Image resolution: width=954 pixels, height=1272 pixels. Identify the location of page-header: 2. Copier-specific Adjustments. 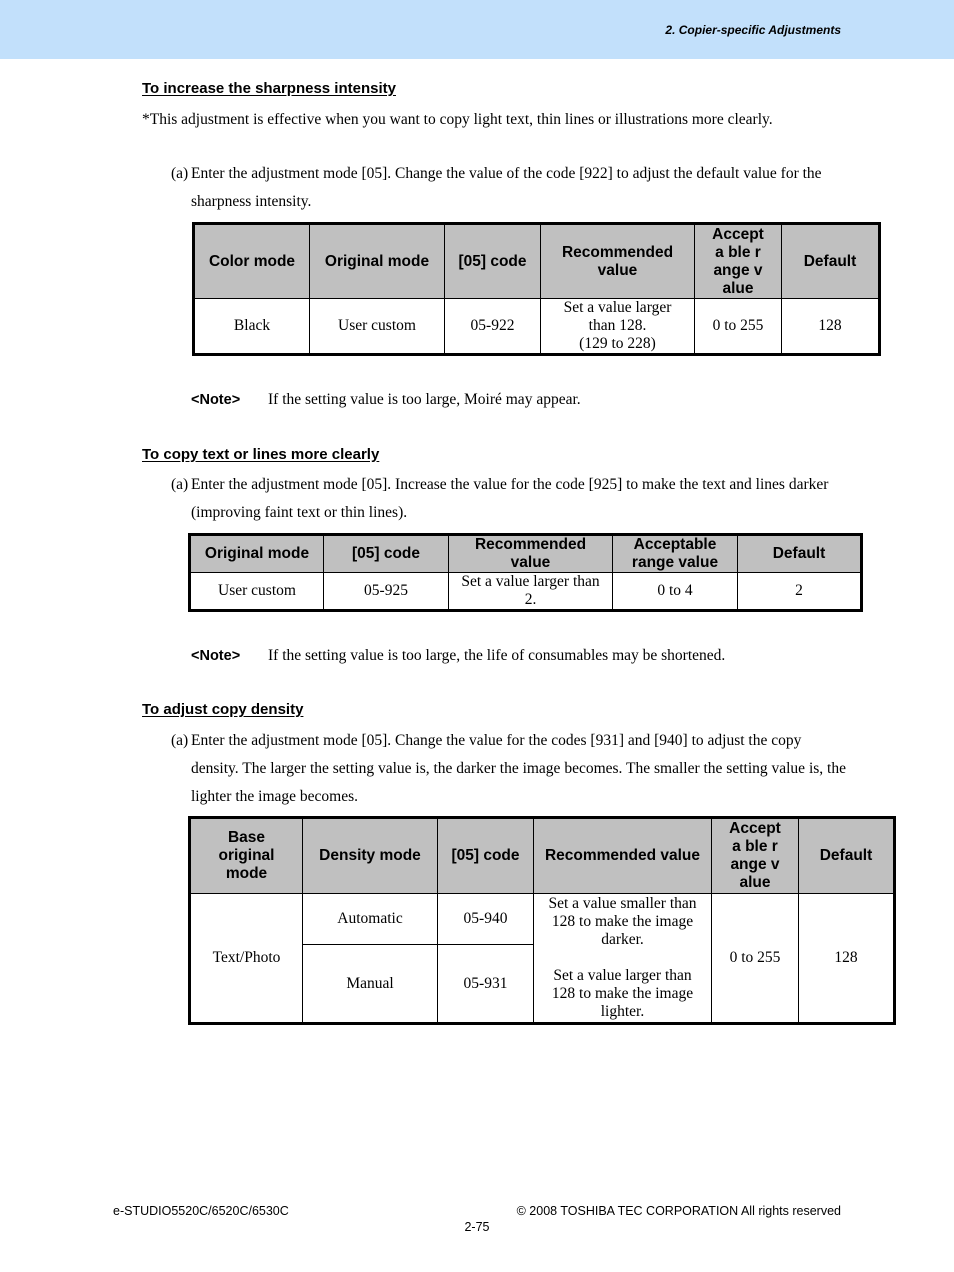
(477, 29).